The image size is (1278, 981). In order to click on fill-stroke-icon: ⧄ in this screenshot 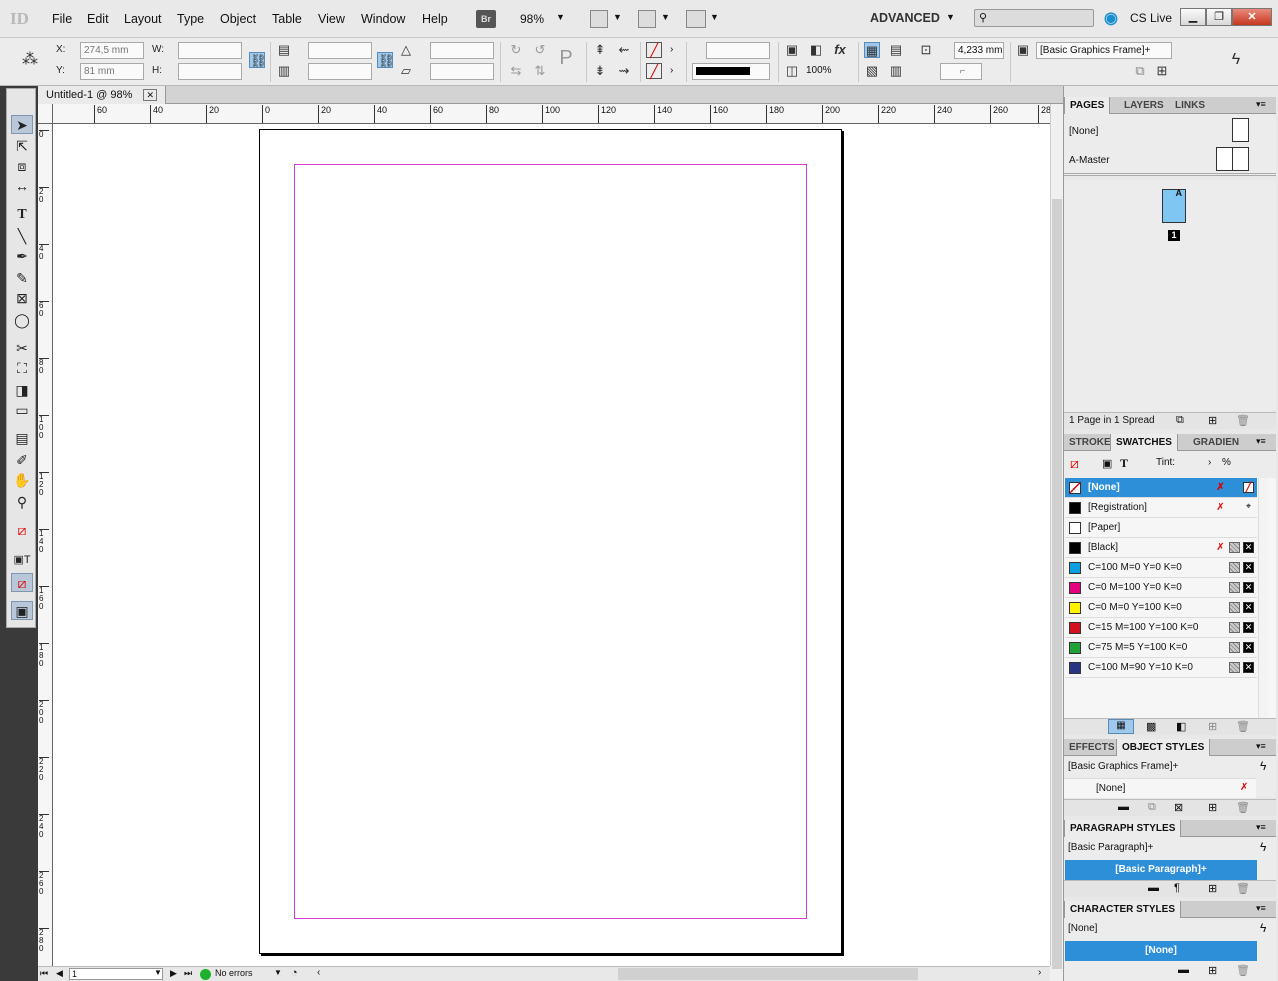, I will do `click(1074, 463)`.